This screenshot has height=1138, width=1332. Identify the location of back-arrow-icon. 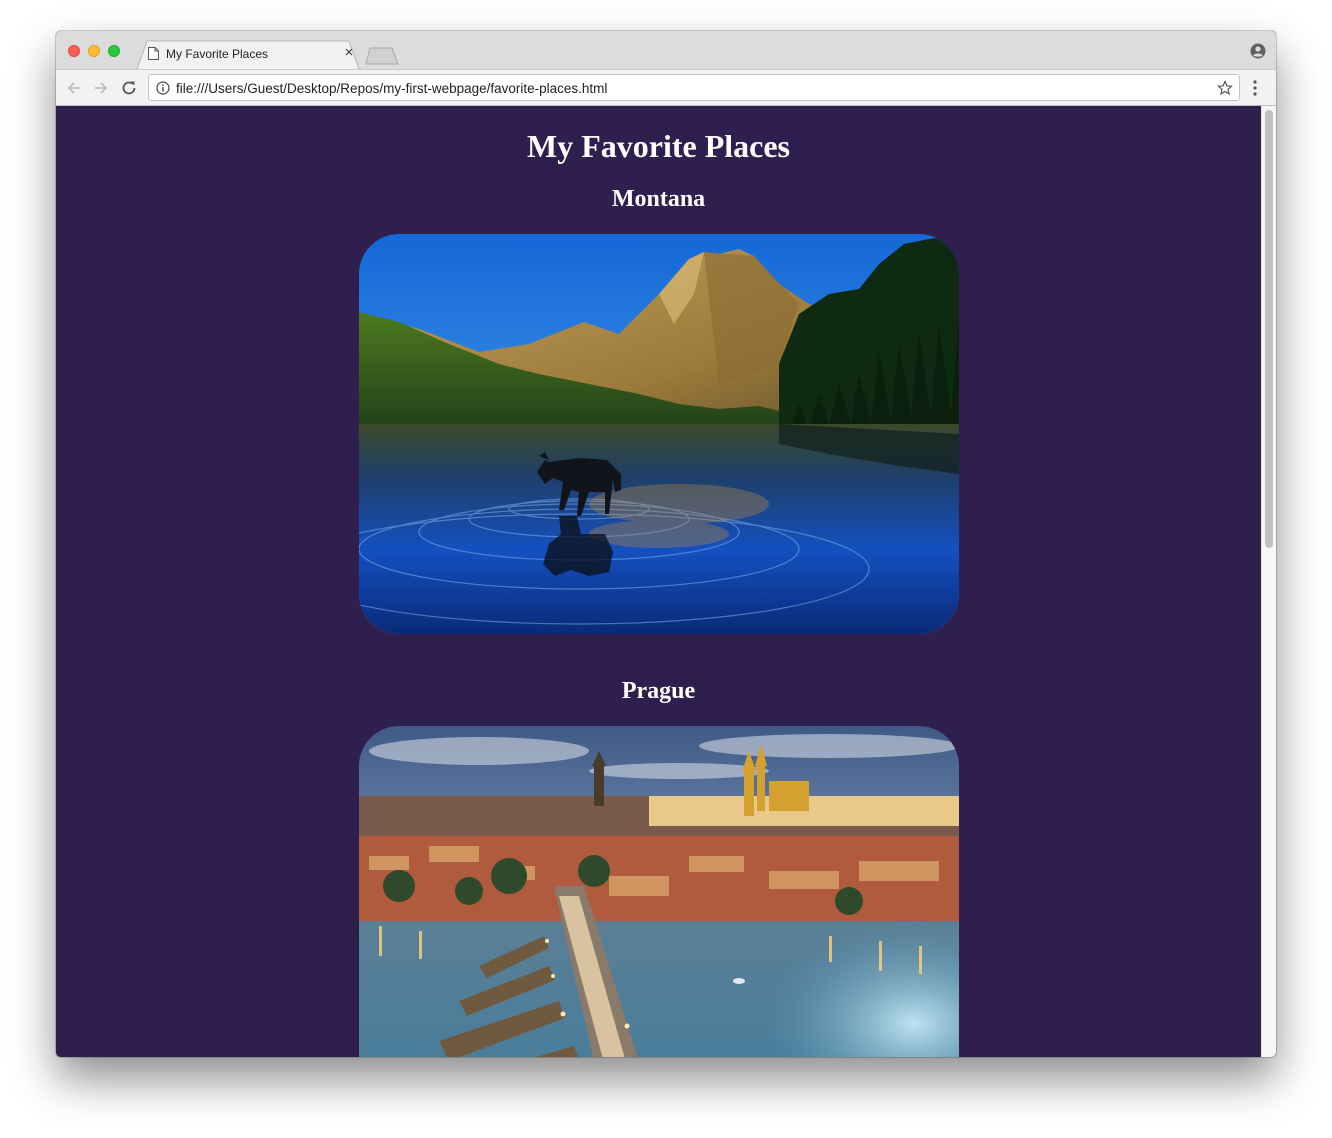
(74, 88).